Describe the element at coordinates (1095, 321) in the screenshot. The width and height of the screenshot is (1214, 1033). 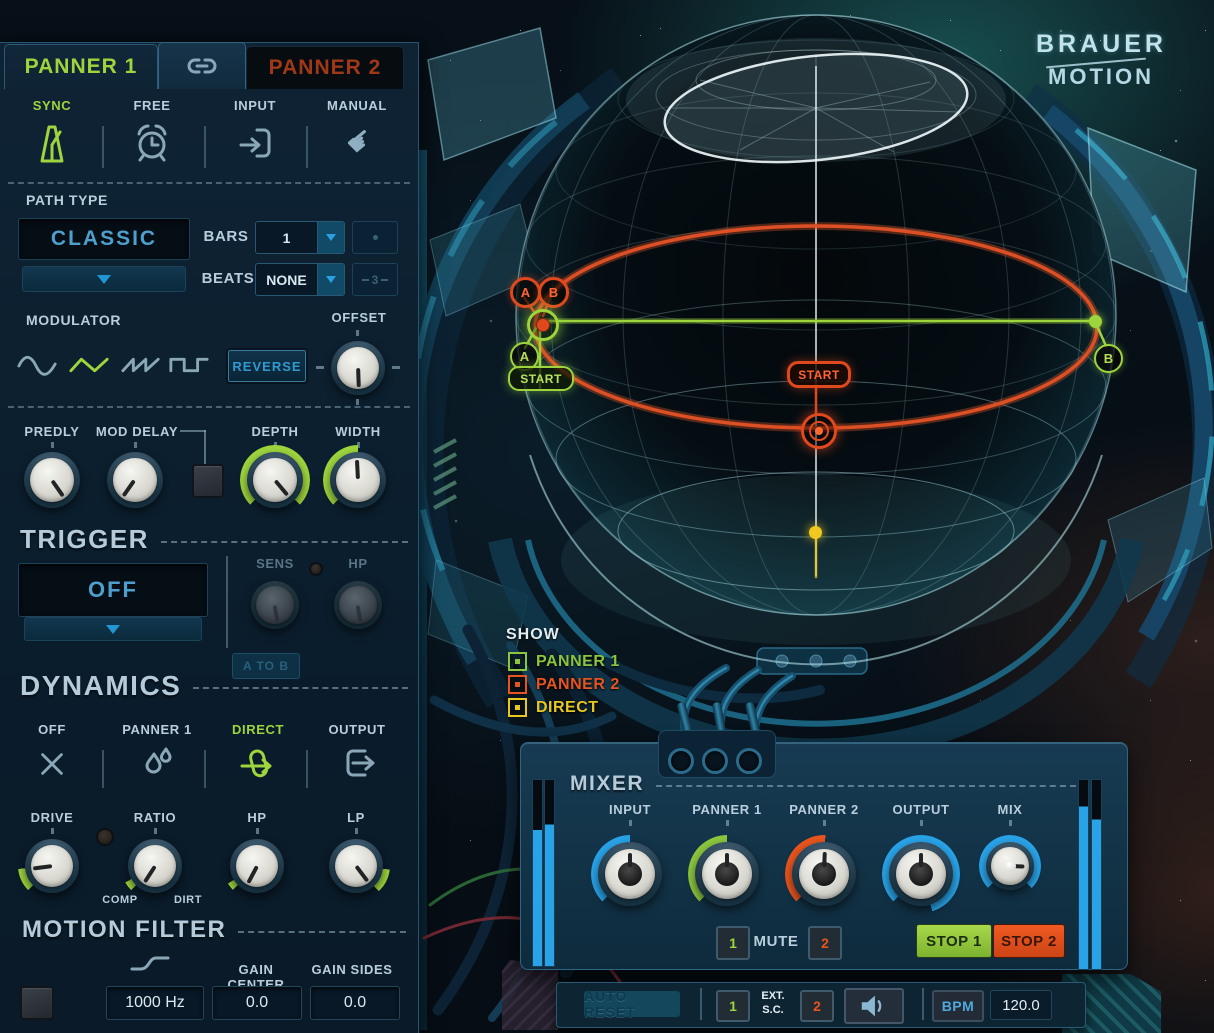
I see `panner1-end-node` at that location.